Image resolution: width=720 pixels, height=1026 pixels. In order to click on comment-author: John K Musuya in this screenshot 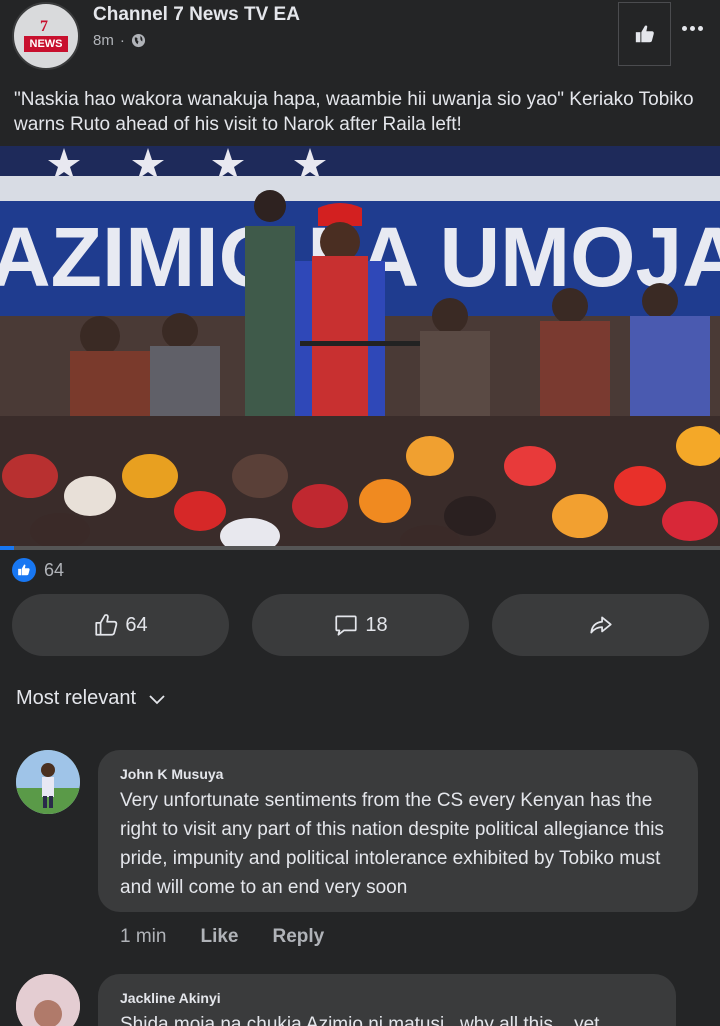, I will do `click(171, 774)`.